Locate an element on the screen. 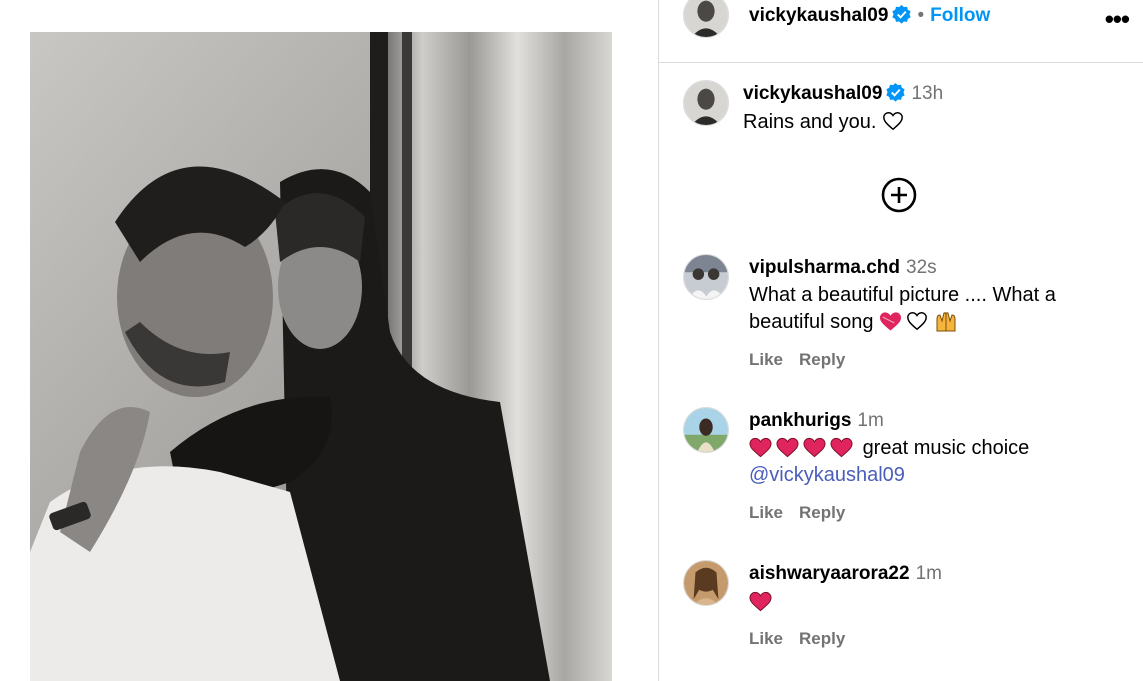 The width and height of the screenshot is (1143, 681). caption-time: 13h is located at coordinates (927, 93).